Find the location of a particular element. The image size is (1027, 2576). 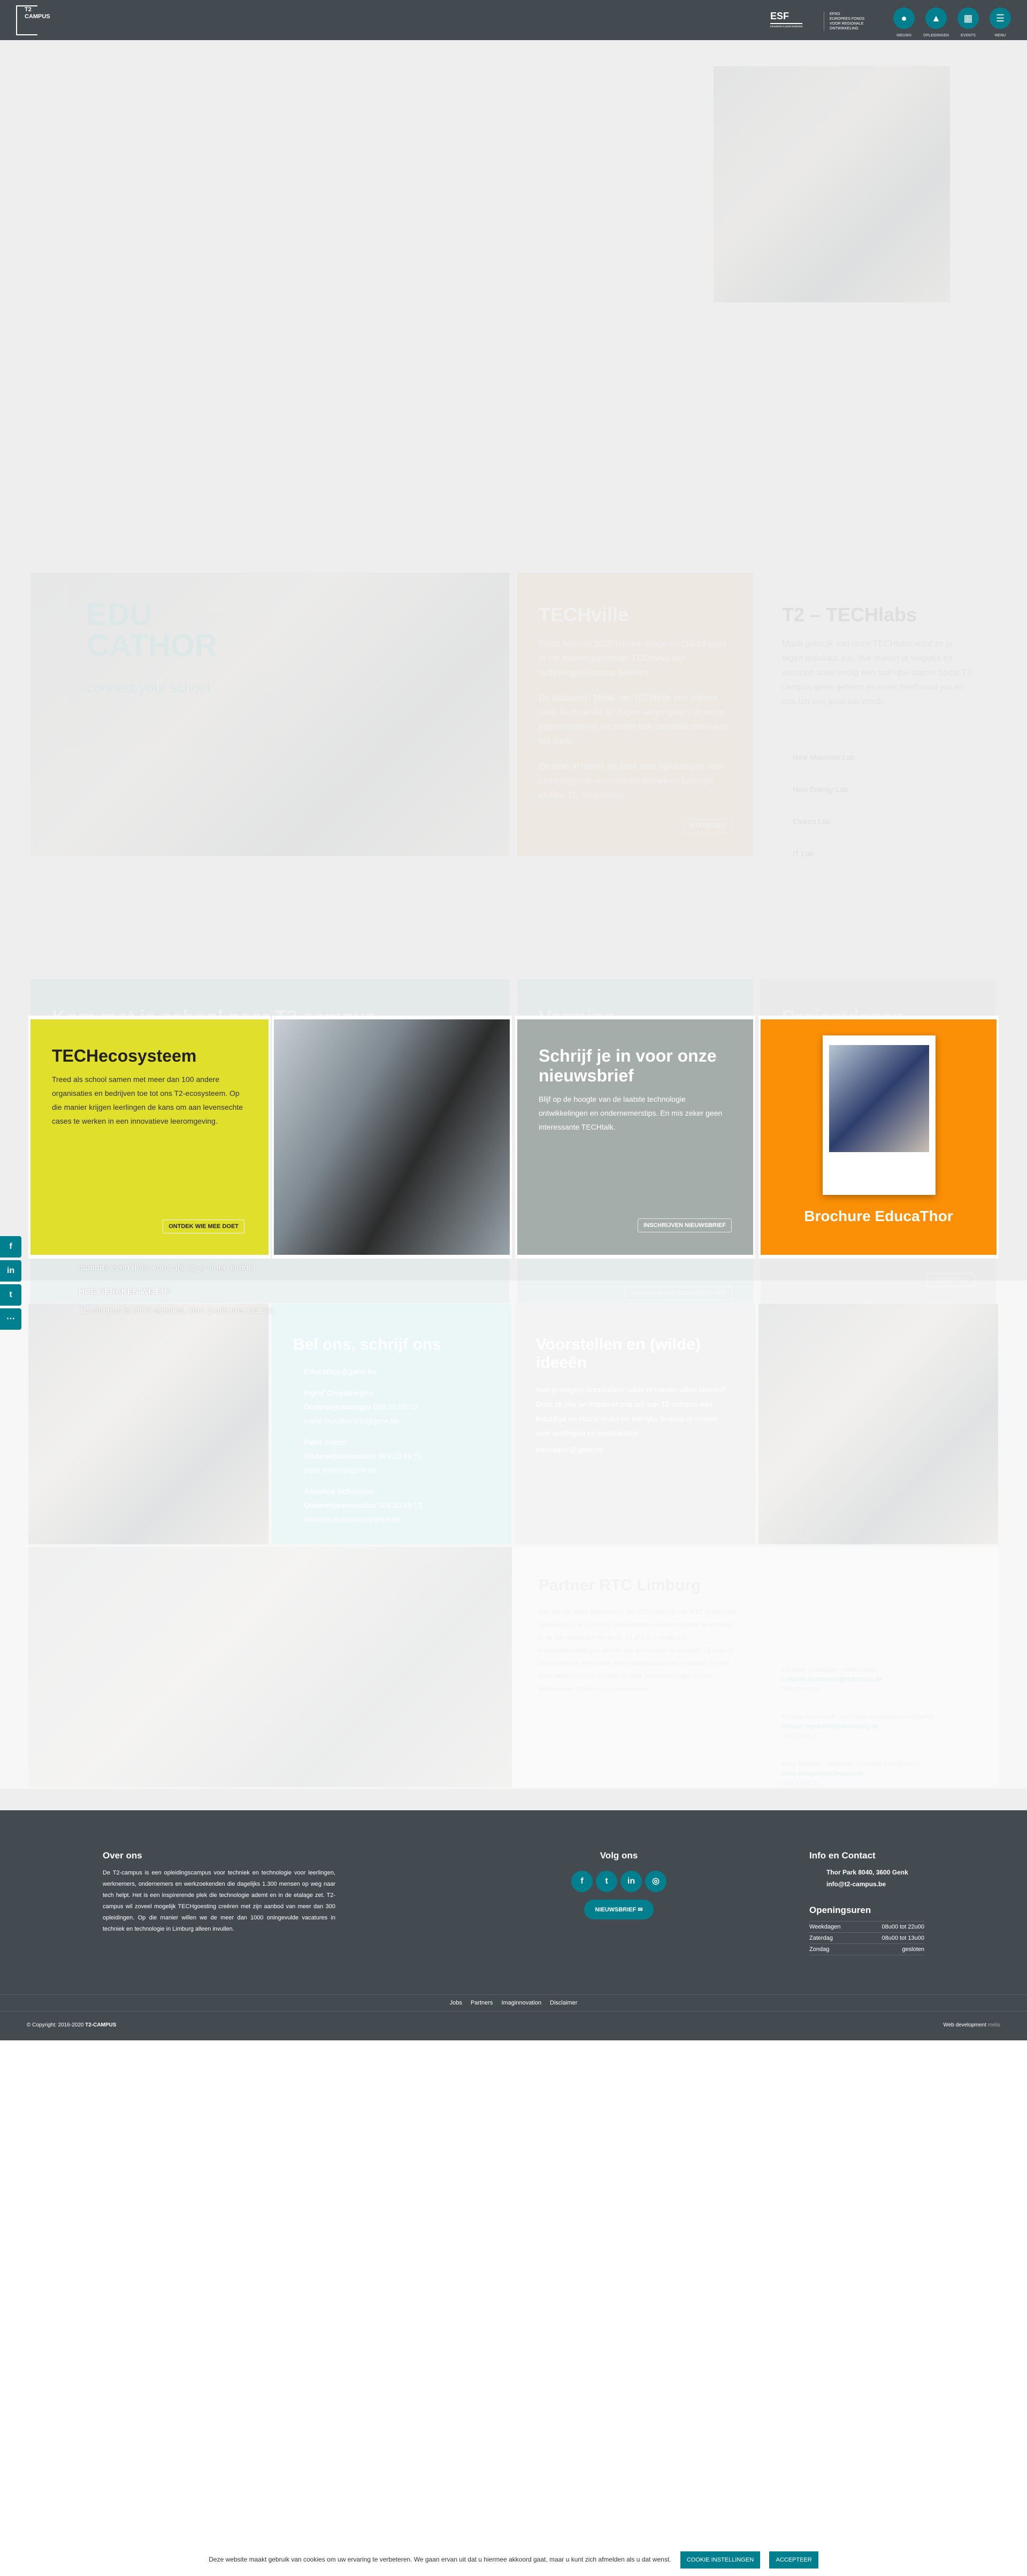

instagram-icon: ◎ is located at coordinates (655, 1881).